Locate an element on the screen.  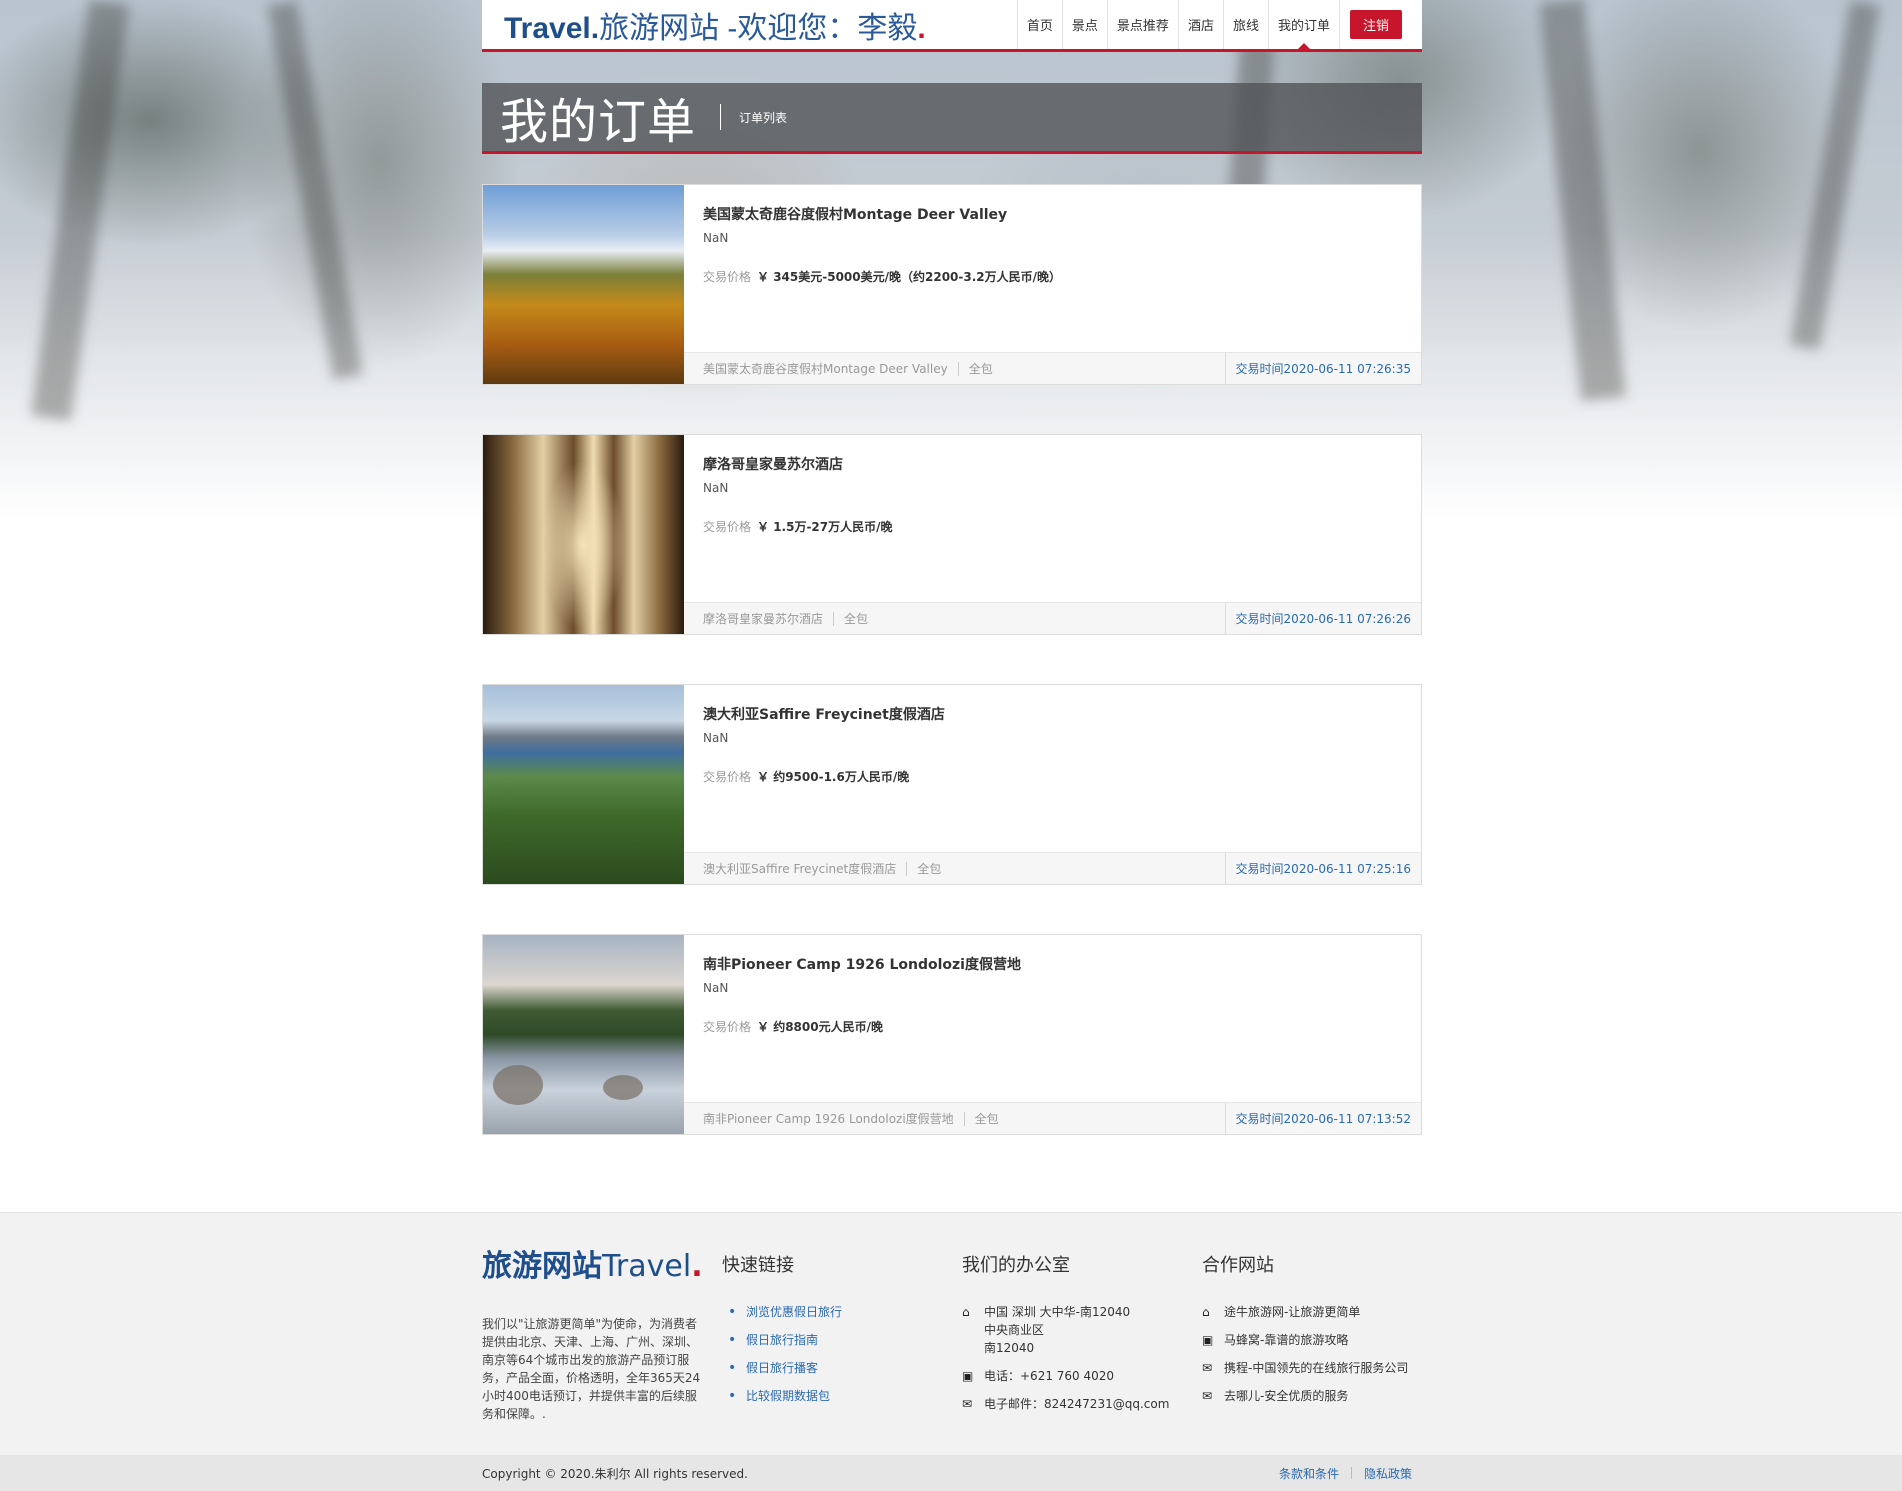
order-name: 美国蒙太奇鹿谷度假村Montage Deer Valley is located at coordinates (855, 214).